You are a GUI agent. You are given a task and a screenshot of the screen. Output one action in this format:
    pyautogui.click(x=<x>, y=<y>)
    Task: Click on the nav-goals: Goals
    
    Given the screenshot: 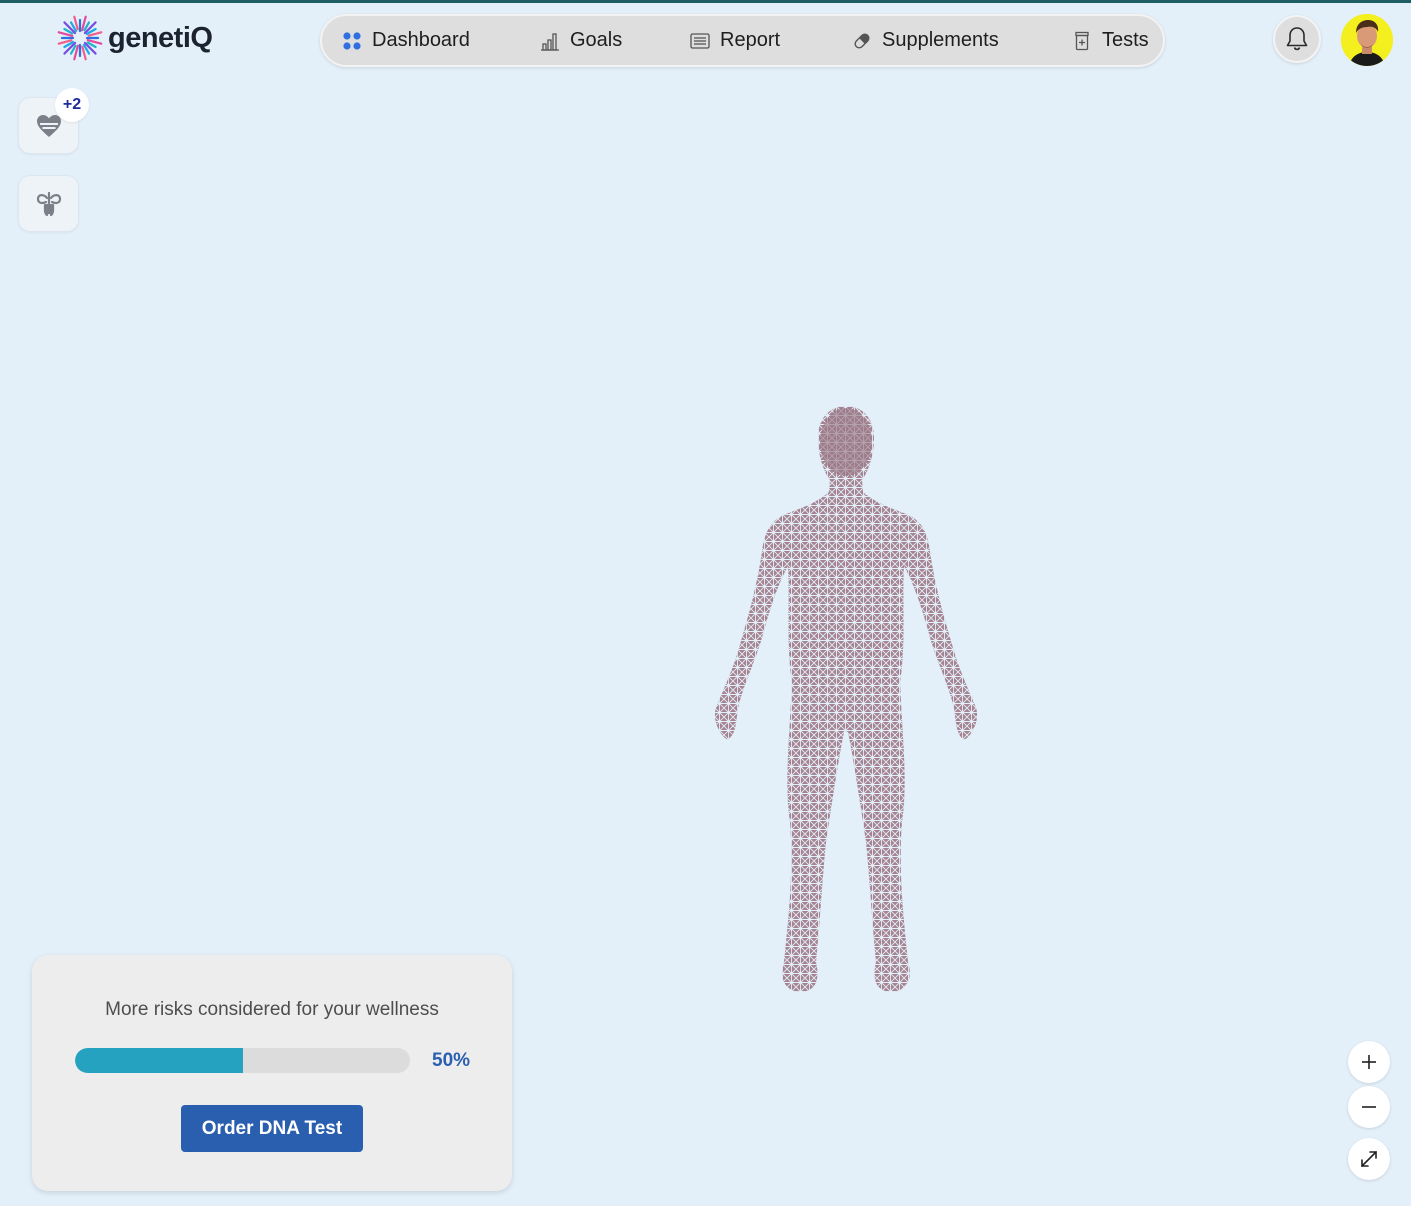 What is the action you would take?
    pyautogui.click(x=581, y=40)
    